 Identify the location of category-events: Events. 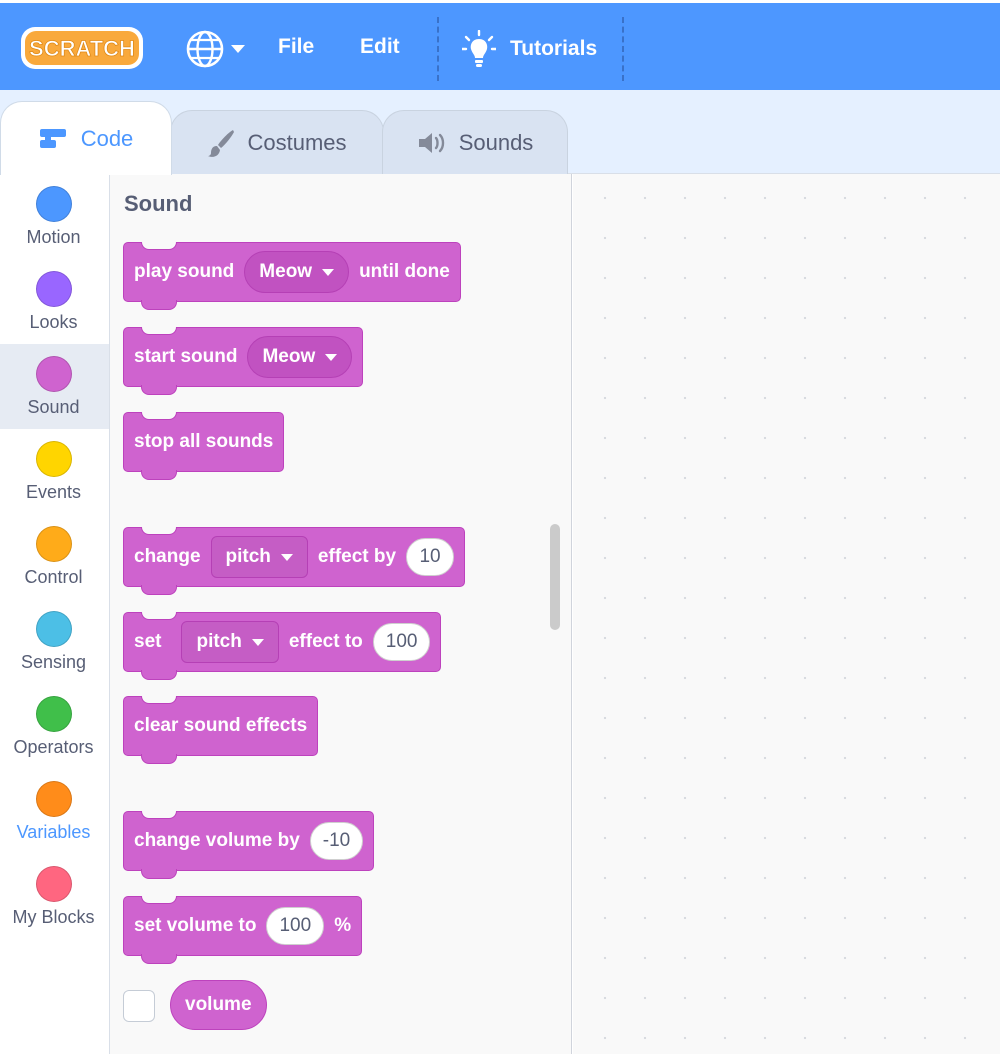
(54, 471).